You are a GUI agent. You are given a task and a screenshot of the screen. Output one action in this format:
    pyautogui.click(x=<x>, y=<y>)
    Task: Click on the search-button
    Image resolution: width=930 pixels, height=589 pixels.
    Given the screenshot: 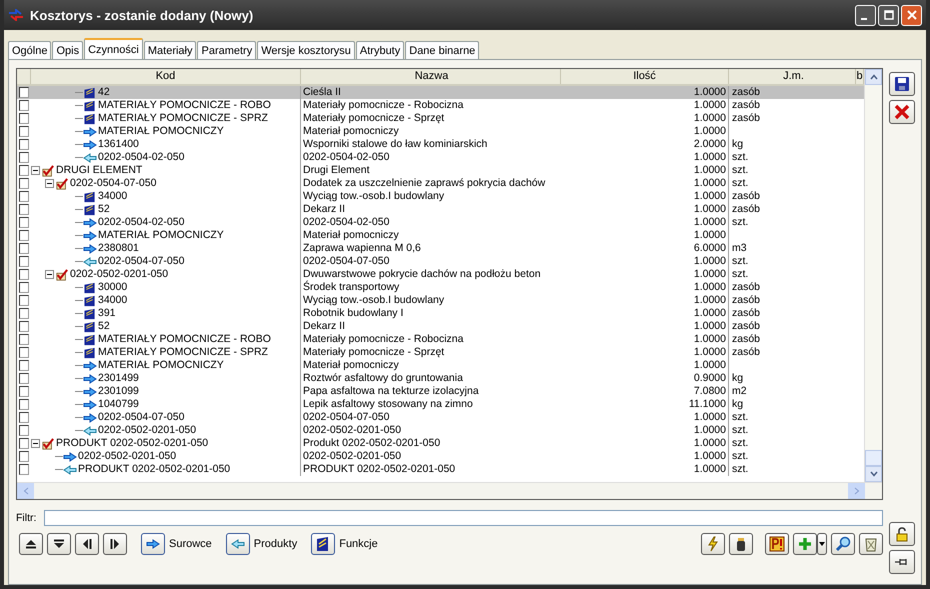 What is the action you would take?
    pyautogui.click(x=843, y=544)
    